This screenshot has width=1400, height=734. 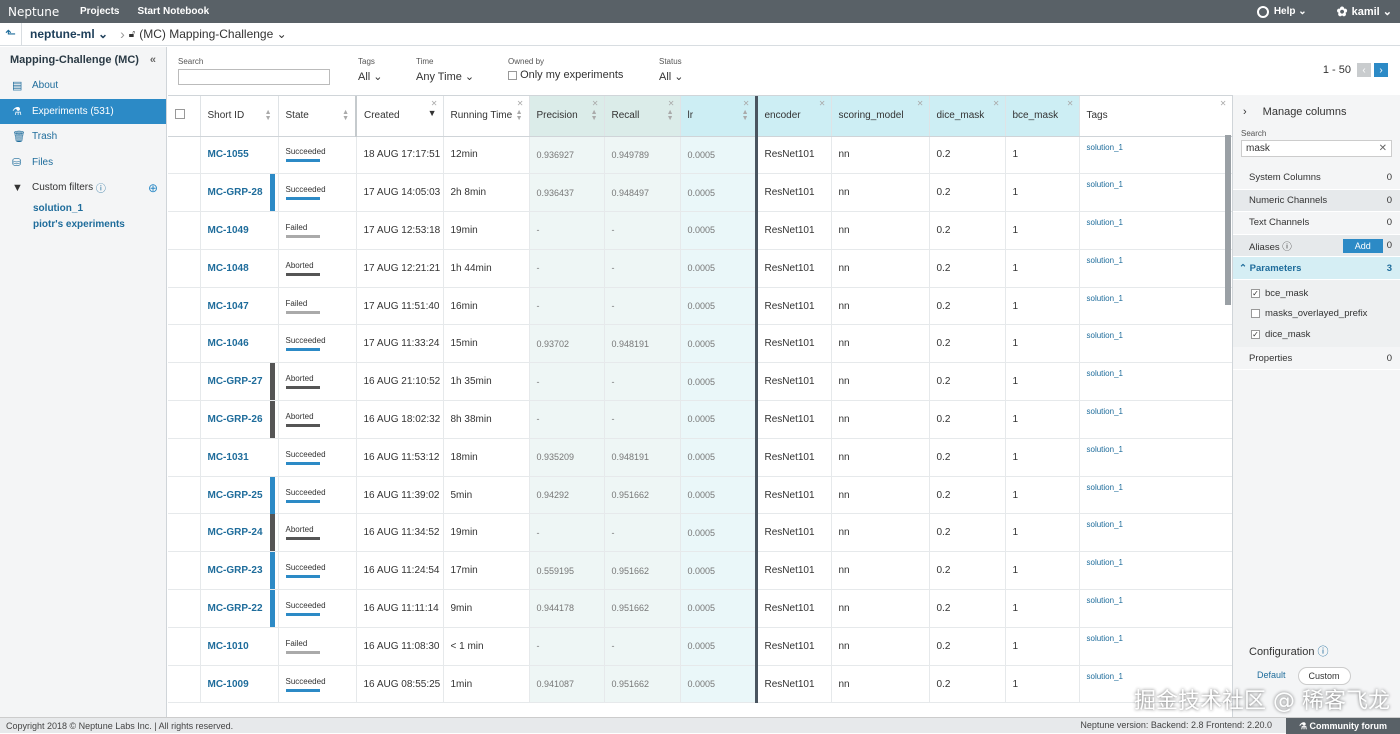 What do you see at coordinates (11, 34) in the screenshot?
I see `back-arrow-icon: ⬑` at bounding box center [11, 34].